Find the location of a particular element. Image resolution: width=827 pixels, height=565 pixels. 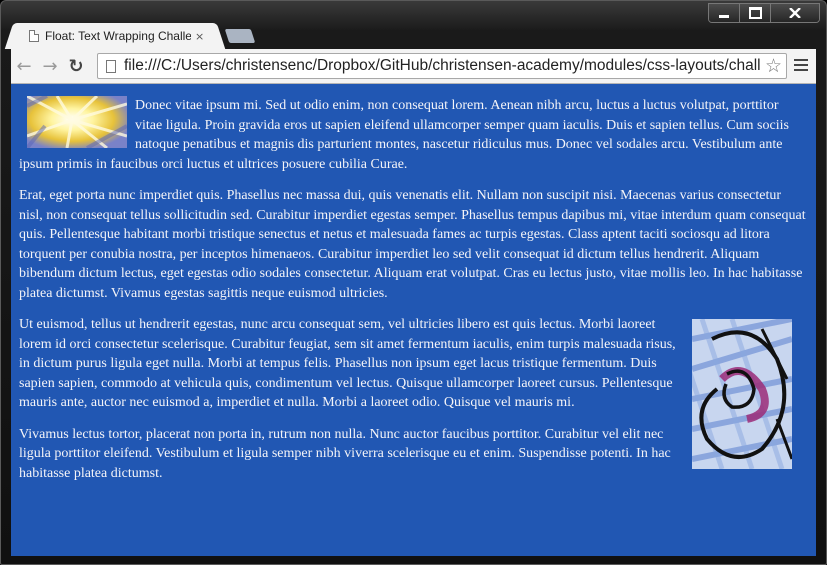

menu-button is located at coordinates (801, 66).